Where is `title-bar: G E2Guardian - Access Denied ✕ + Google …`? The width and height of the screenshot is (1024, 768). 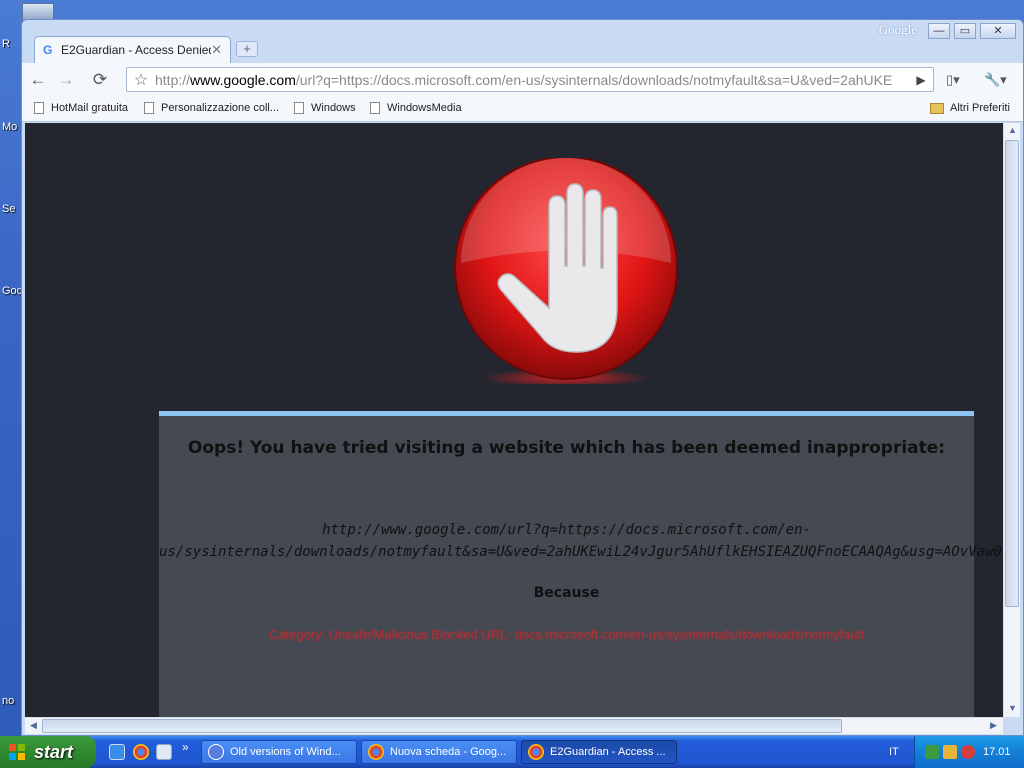
title-bar: G E2Guardian - Access Denied ✕ + Google … is located at coordinates (522, 41).